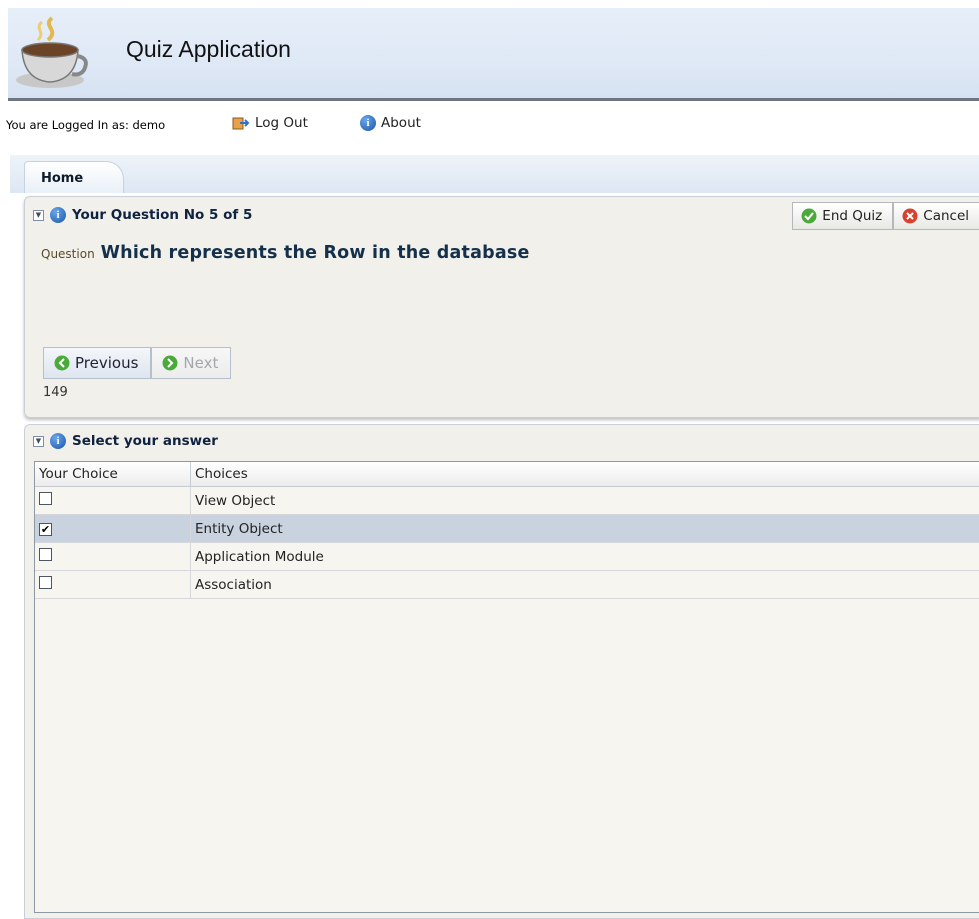 The width and height of the screenshot is (979, 919). Describe the element at coordinates (106, 363) in the screenshot. I see `previous-label: Previous` at that location.